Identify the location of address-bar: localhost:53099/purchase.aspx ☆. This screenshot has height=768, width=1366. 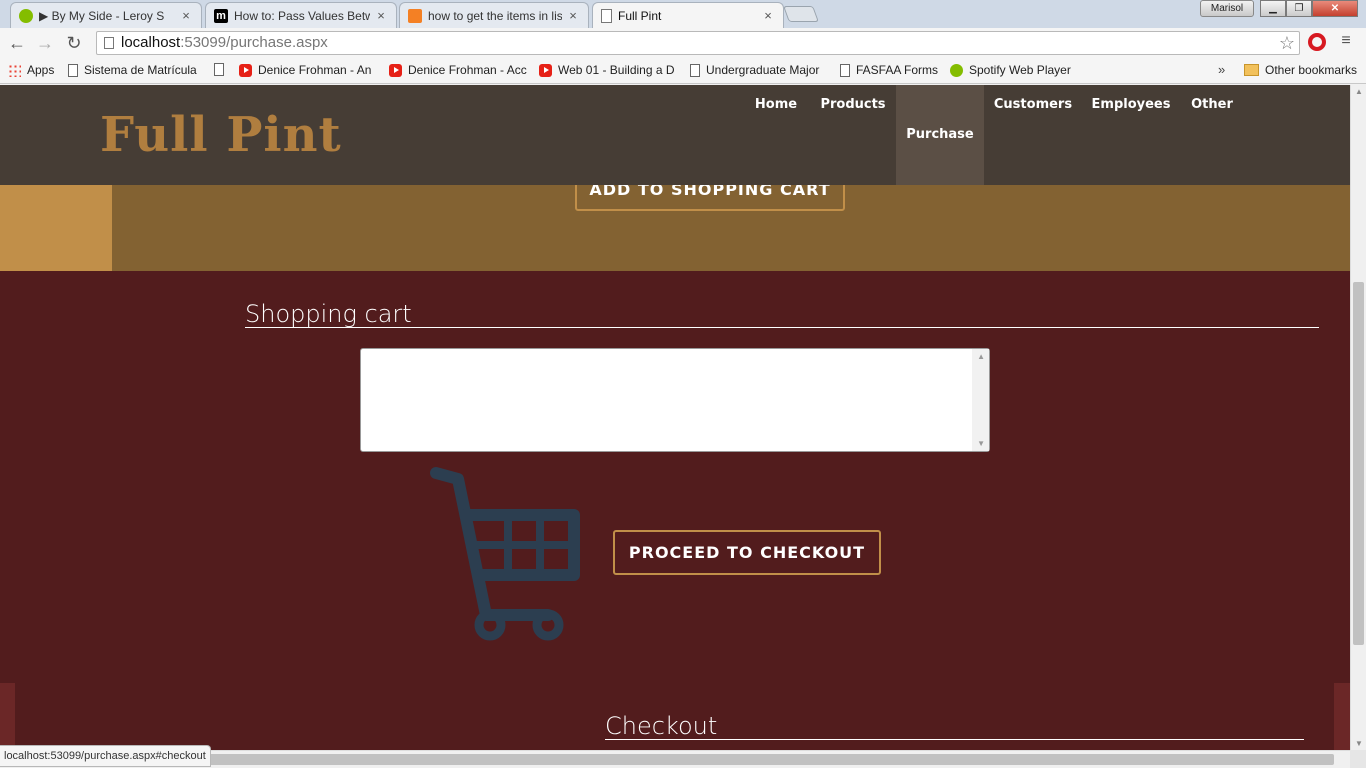
(698, 43).